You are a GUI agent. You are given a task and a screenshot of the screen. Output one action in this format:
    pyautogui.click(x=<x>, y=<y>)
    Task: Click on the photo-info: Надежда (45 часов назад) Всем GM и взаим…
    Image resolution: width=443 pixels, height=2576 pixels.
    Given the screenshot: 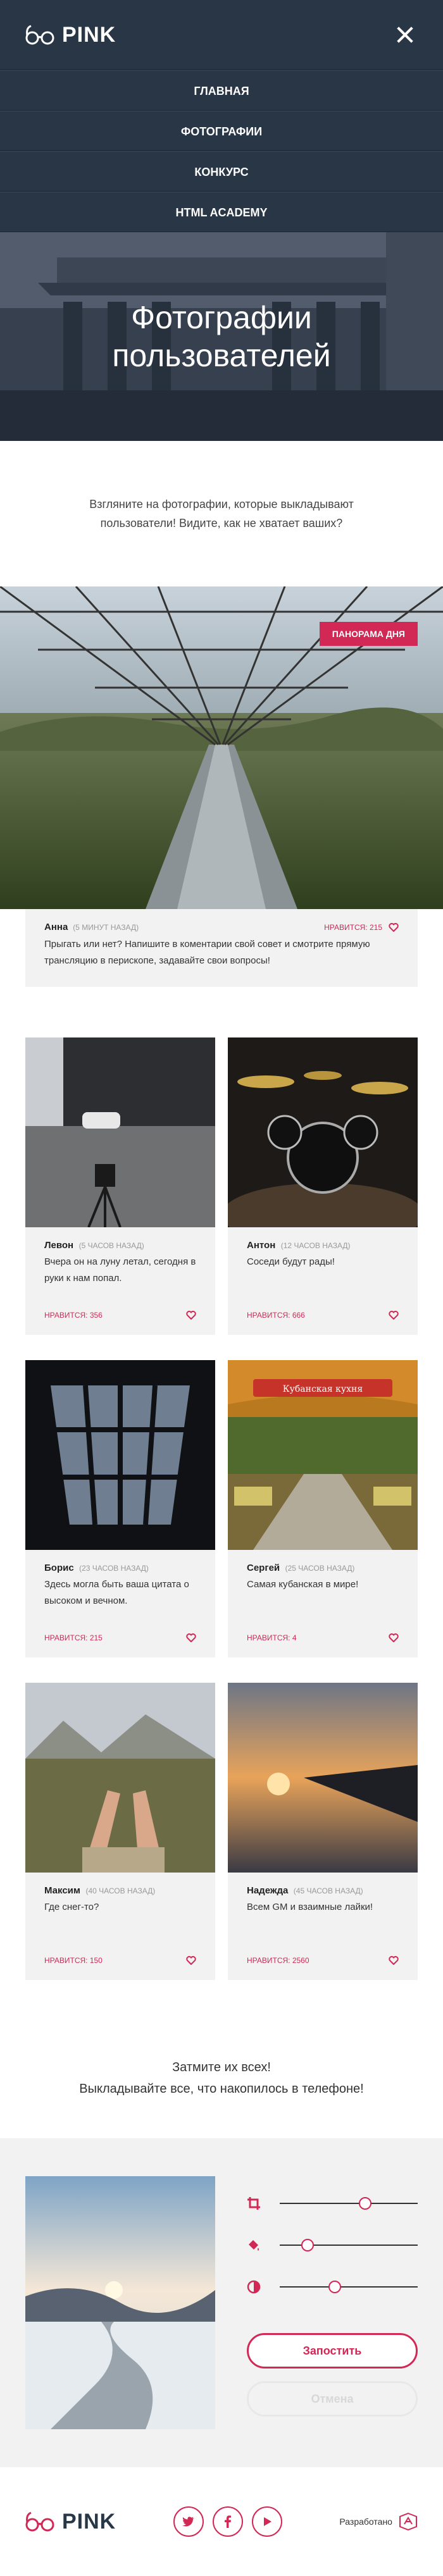 What is the action you would take?
    pyautogui.click(x=323, y=1926)
    